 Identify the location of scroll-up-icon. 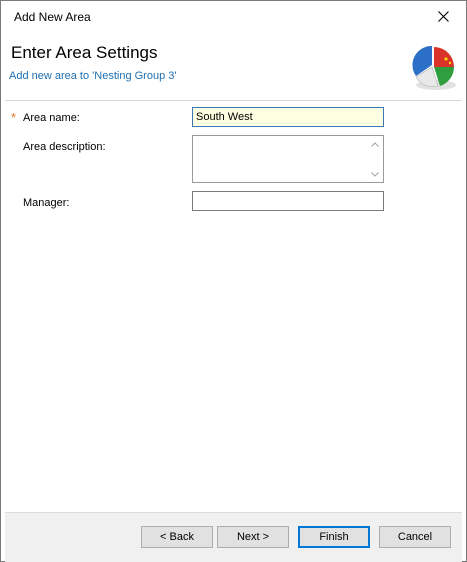
(375, 144).